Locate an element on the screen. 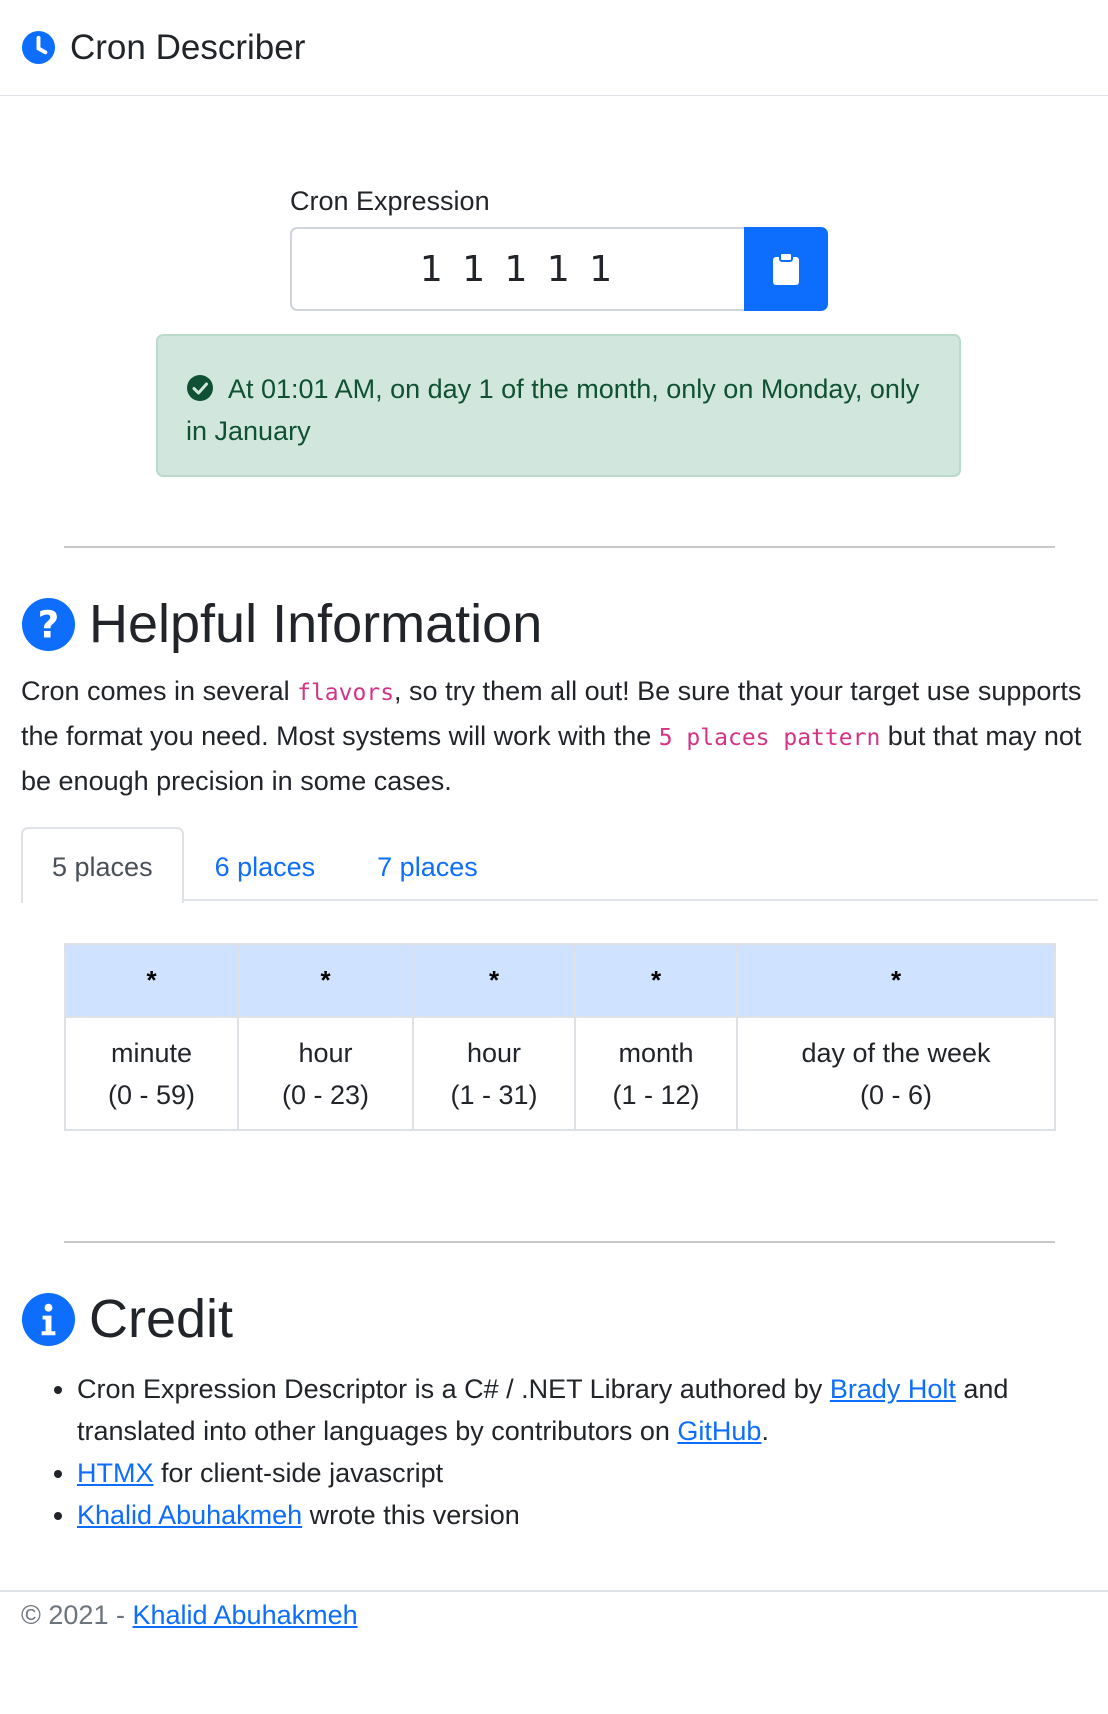  credit-text: . is located at coordinates (765, 1431).